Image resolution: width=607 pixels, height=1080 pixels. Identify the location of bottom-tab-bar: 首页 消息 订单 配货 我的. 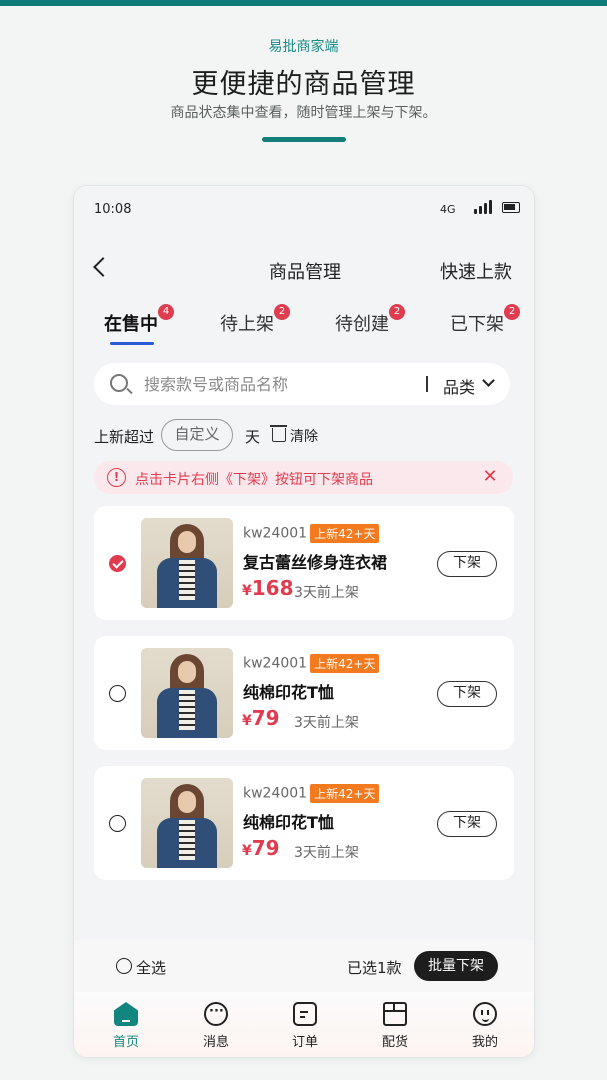
(304, 1024).